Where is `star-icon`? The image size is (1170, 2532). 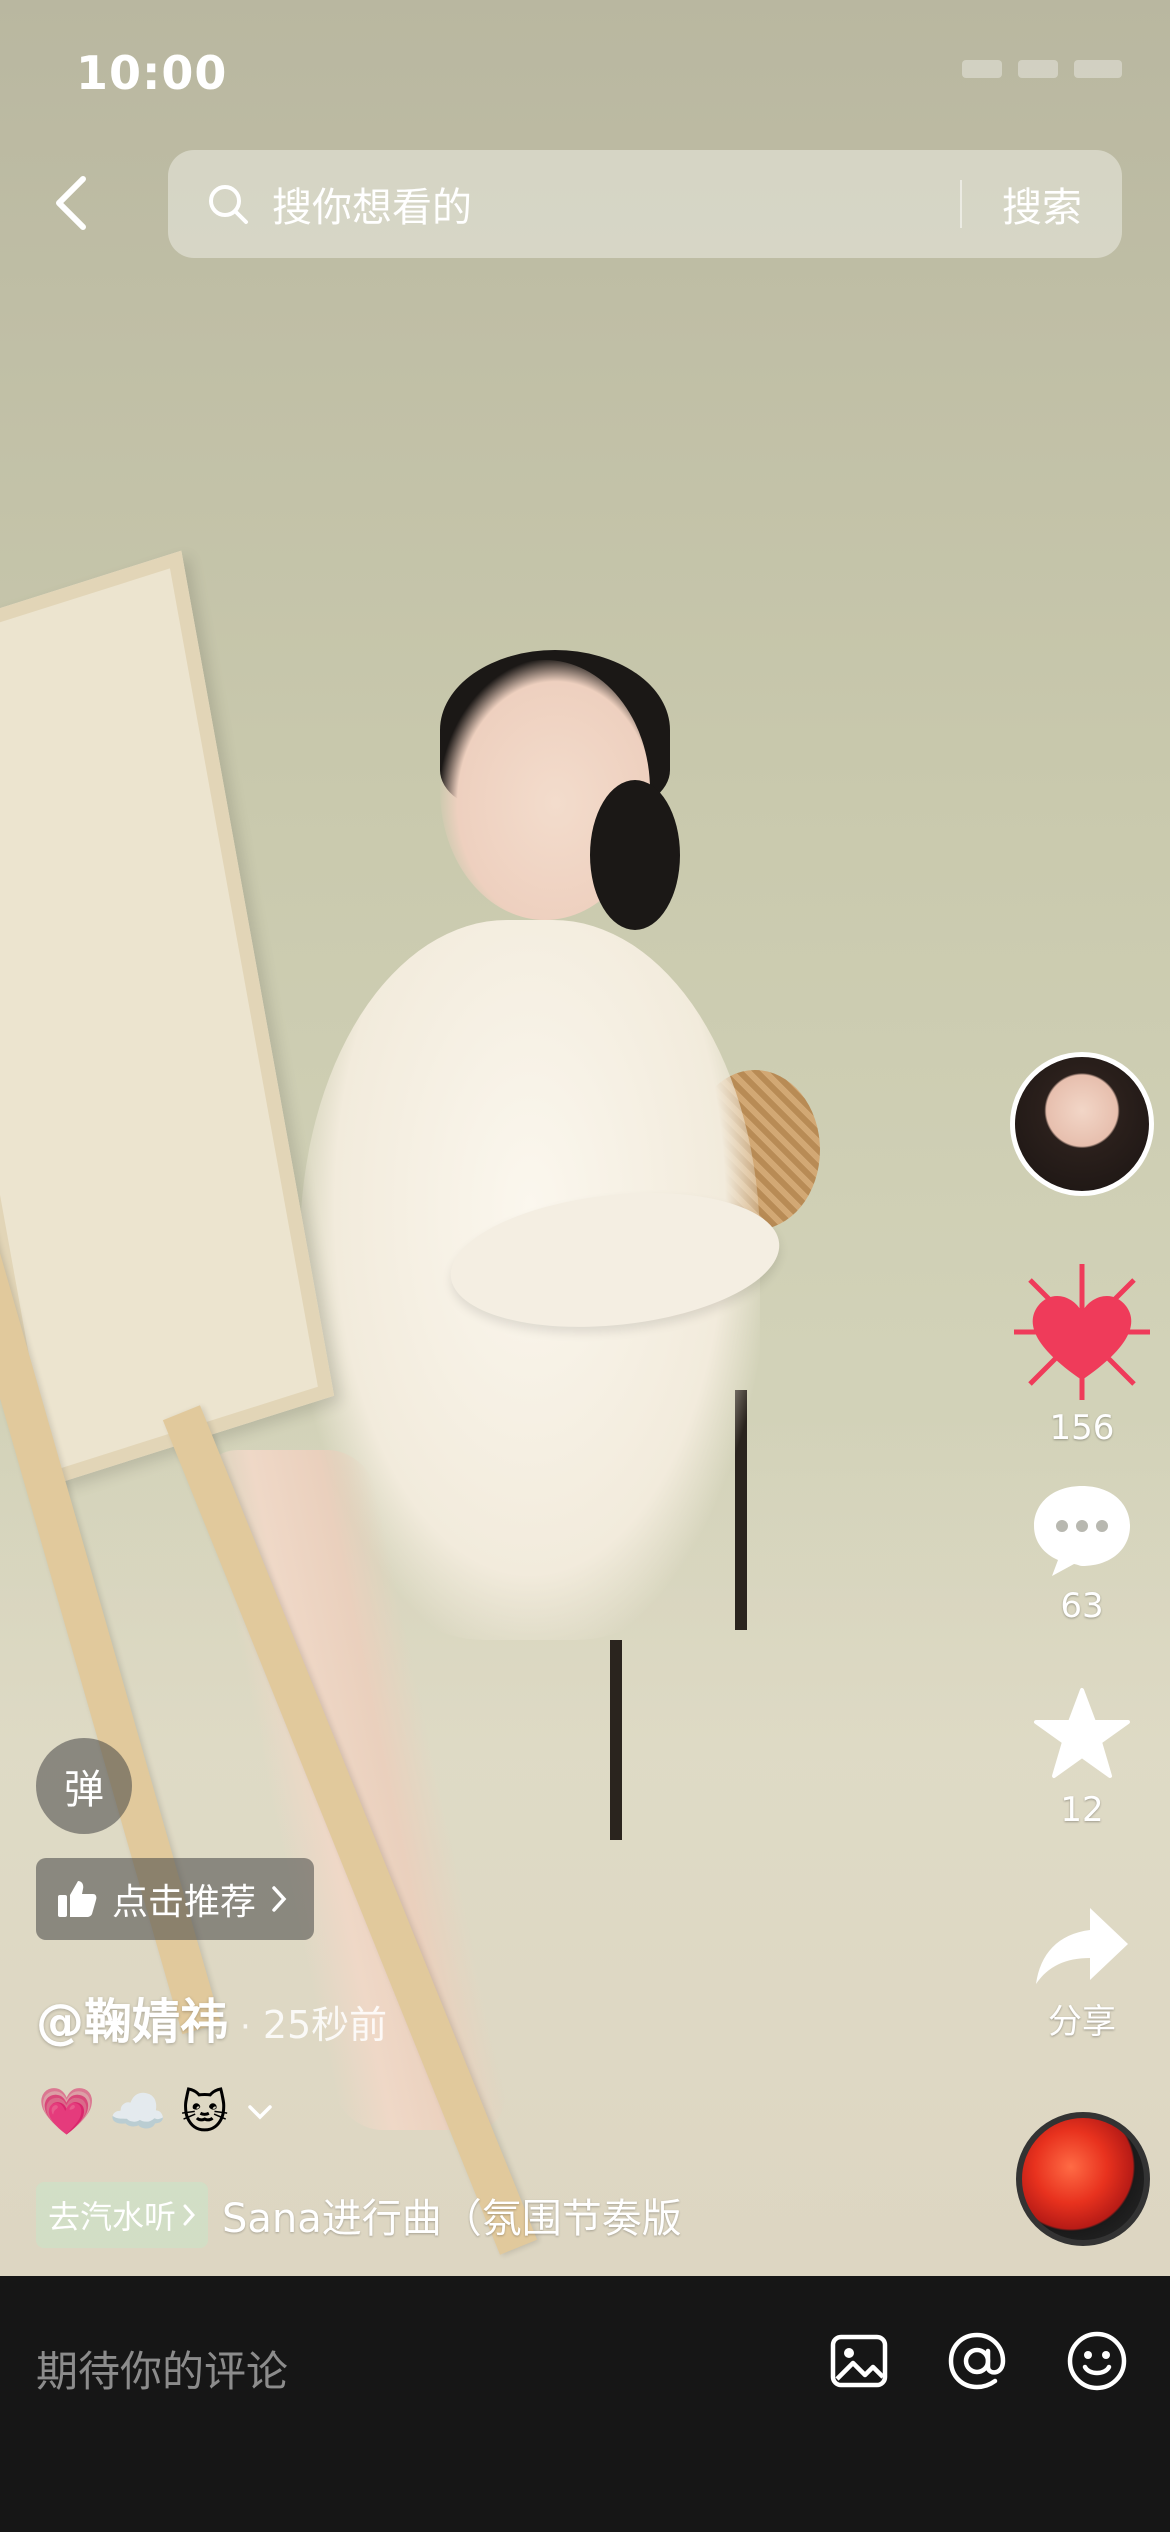
star-icon is located at coordinates (1082, 1733).